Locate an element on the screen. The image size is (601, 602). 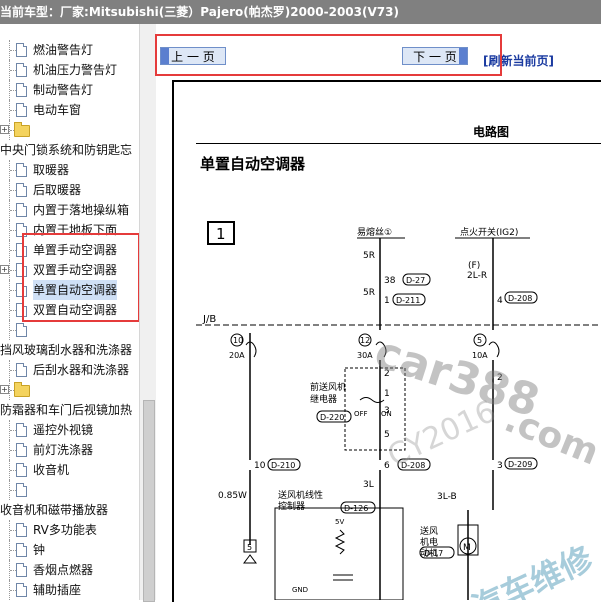
tree-item-label: 取暖器 is located at coordinates (51, 170).